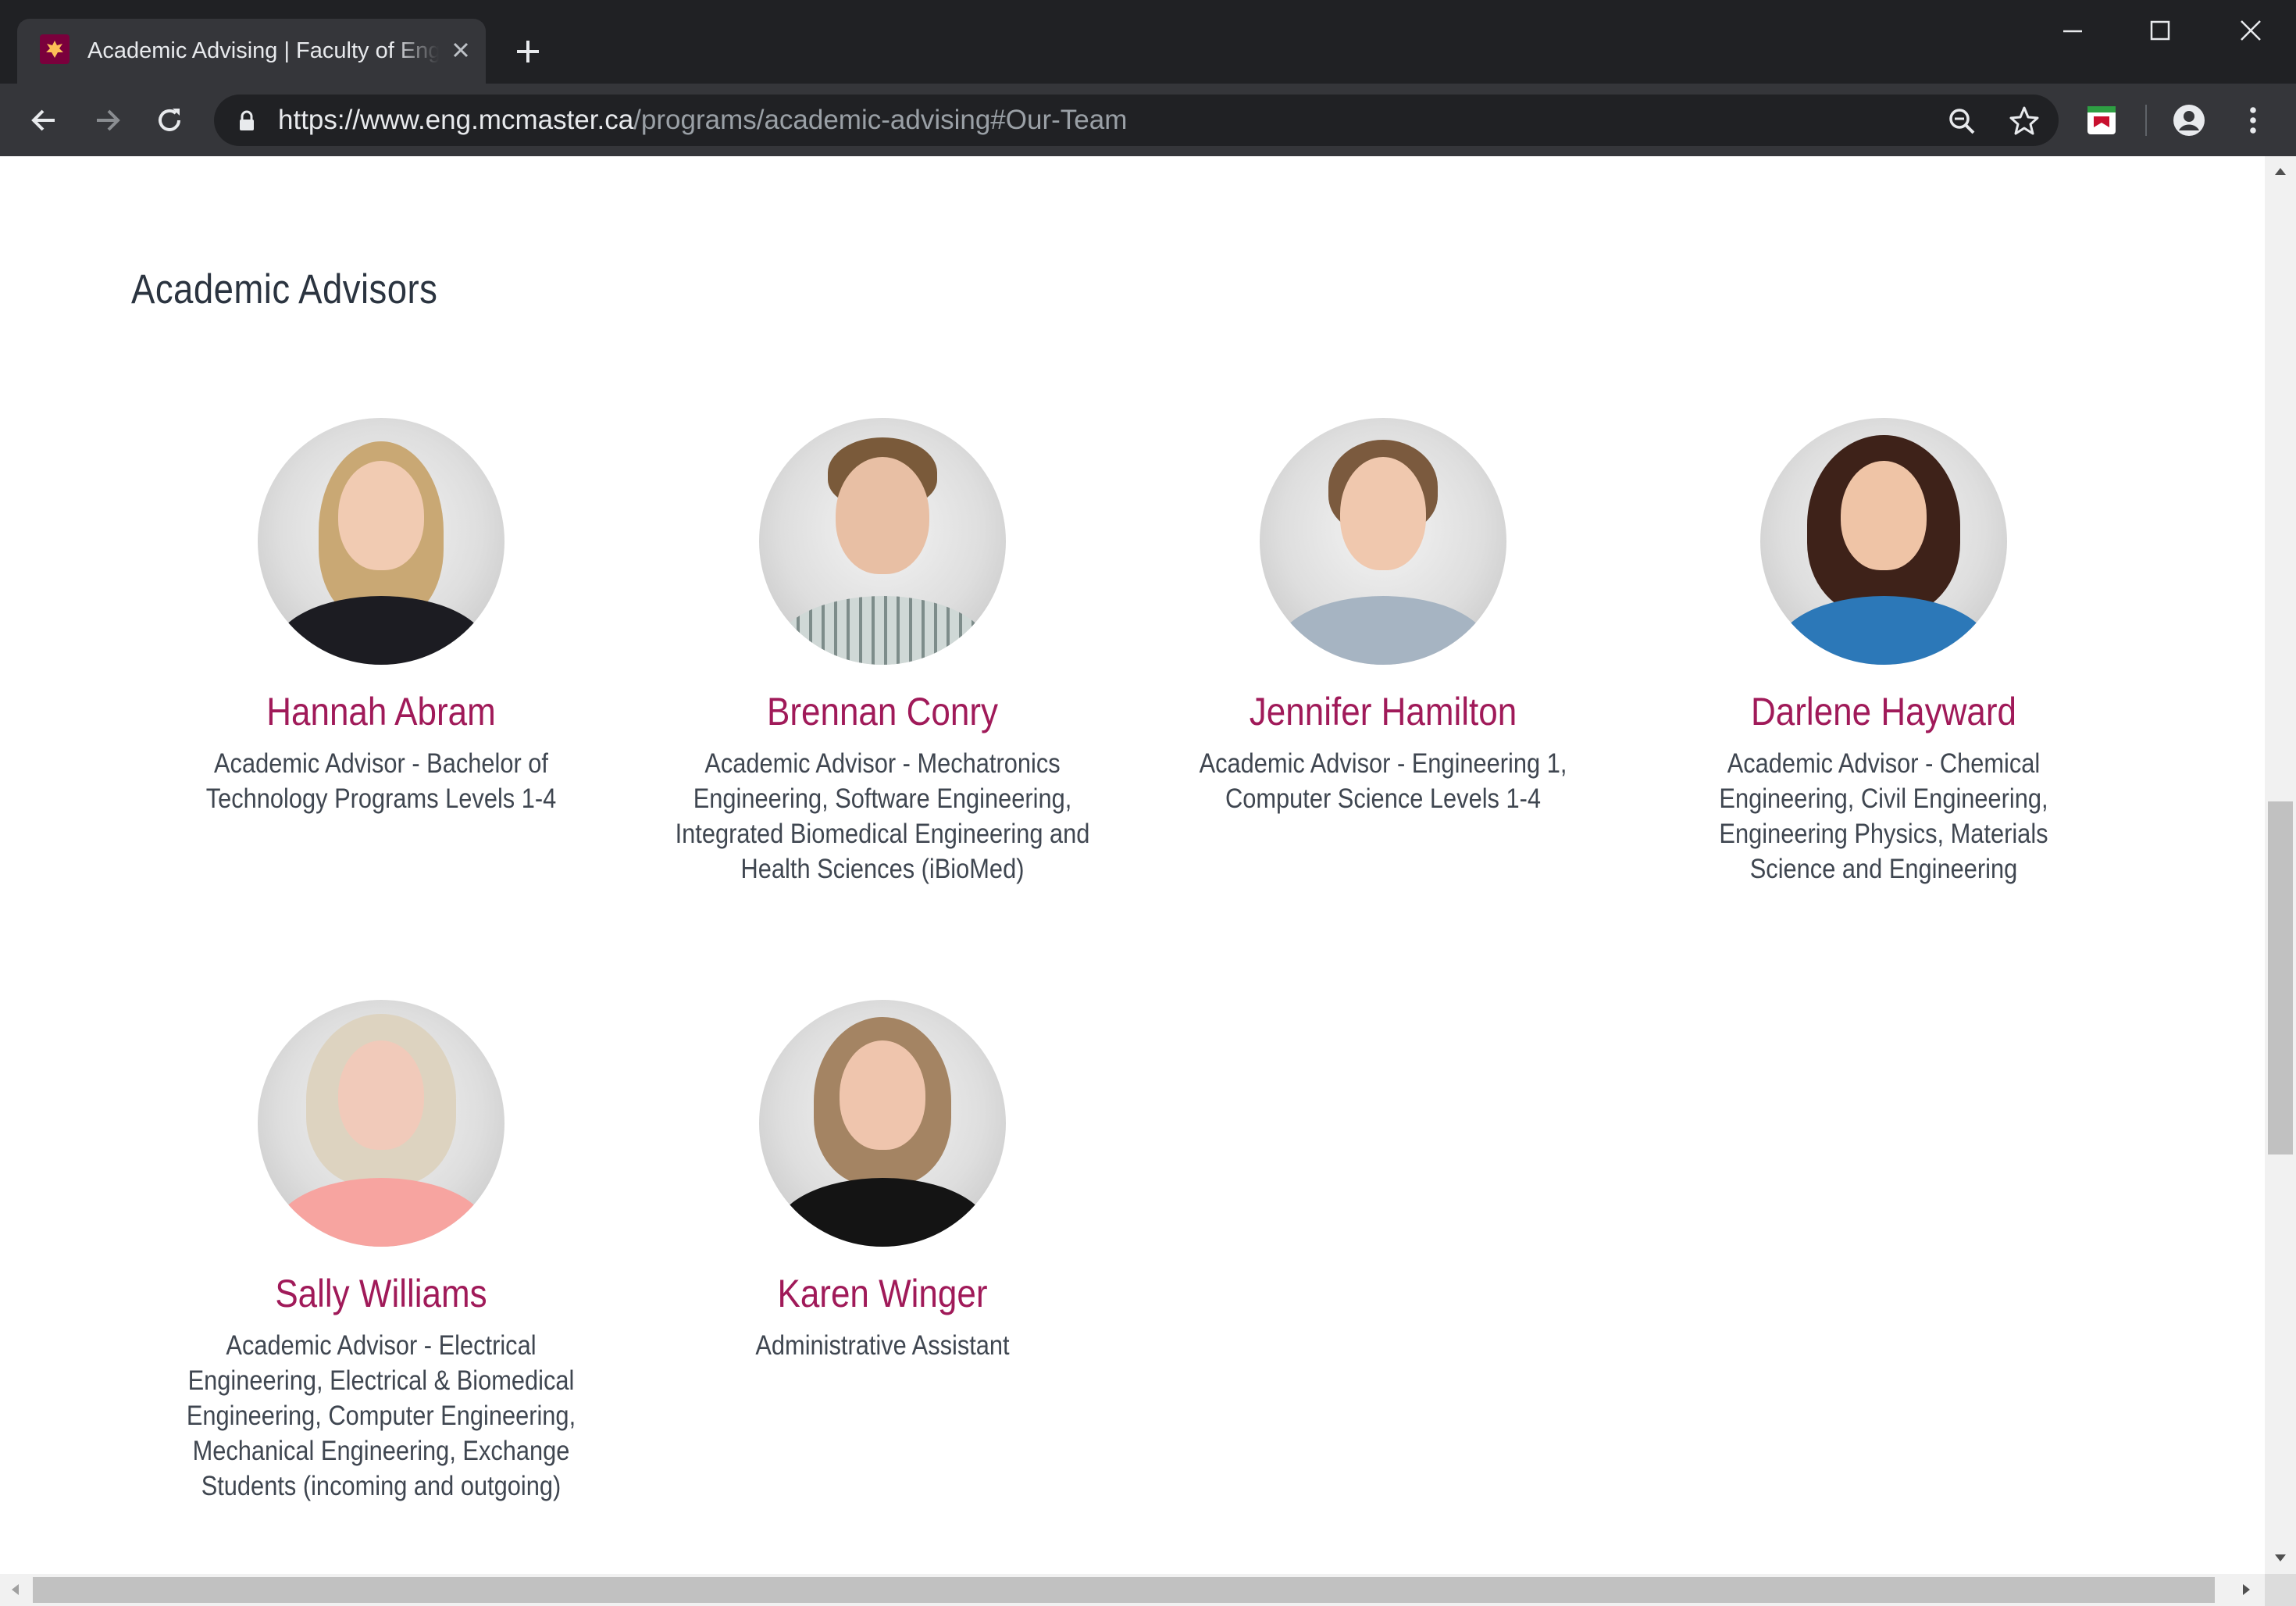 This screenshot has width=2296, height=1606. What do you see at coordinates (1383, 711) in the screenshot?
I see `advisor-name: Jennifer Hamilton` at bounding box center [1383, 711].